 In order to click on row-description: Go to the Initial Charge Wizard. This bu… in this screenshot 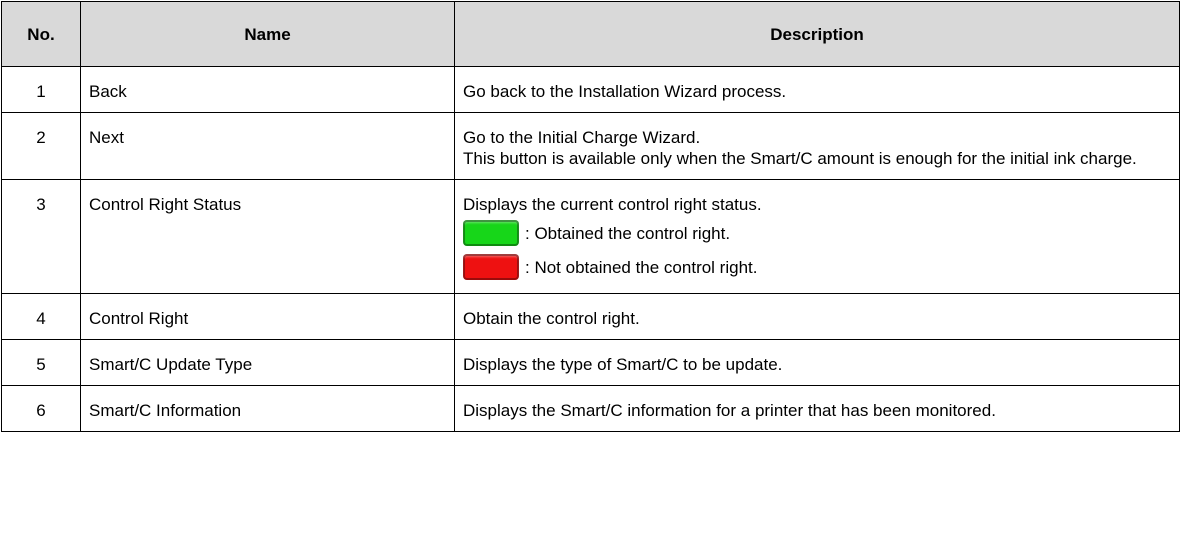, I will do `click(817, 146)`.